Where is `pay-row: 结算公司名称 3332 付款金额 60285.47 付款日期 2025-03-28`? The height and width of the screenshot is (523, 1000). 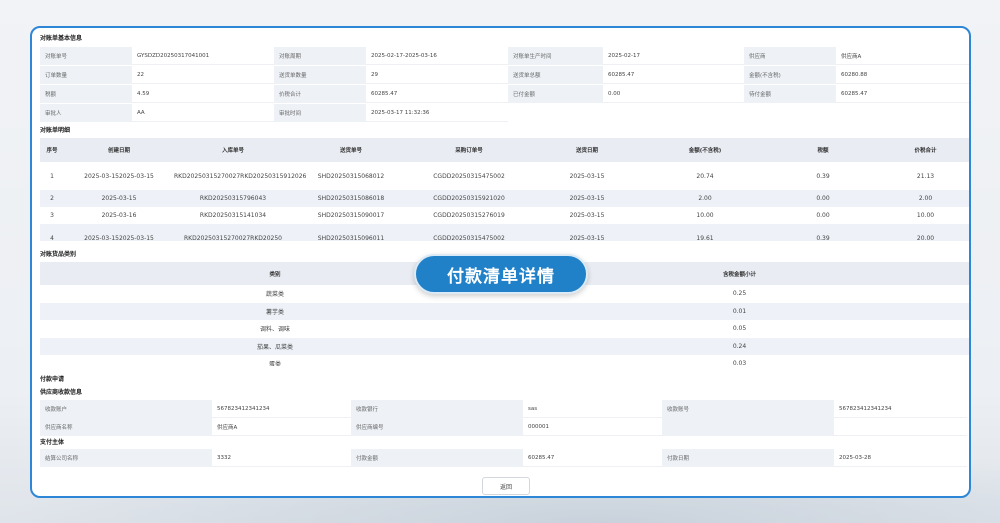
pay-row: 结算公司名称 3332 付款金额 60285.47 付款日期 2025-03-28 is located at coordinates (504, 458).